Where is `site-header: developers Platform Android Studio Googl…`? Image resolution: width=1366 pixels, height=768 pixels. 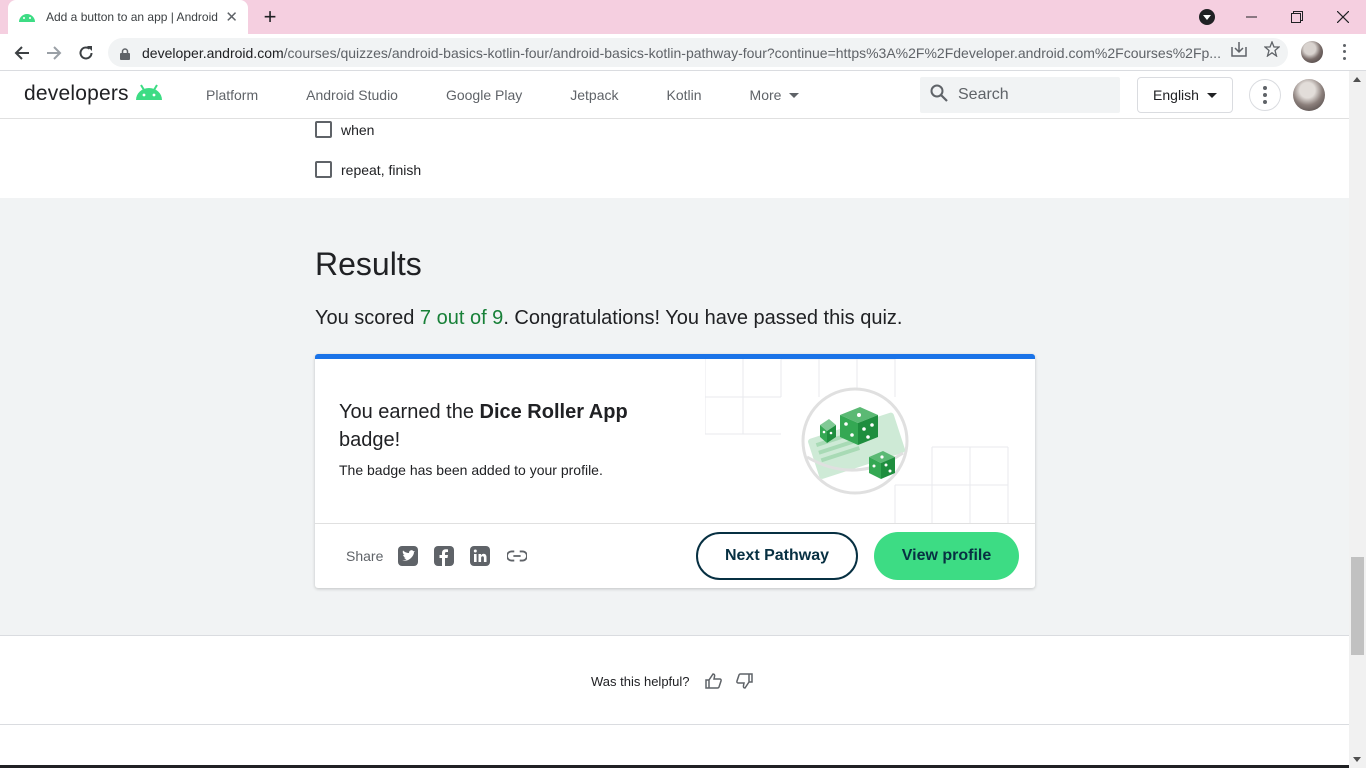
site-header: developers Platform Android Studio Googl… is located at coordinates (674, 95).